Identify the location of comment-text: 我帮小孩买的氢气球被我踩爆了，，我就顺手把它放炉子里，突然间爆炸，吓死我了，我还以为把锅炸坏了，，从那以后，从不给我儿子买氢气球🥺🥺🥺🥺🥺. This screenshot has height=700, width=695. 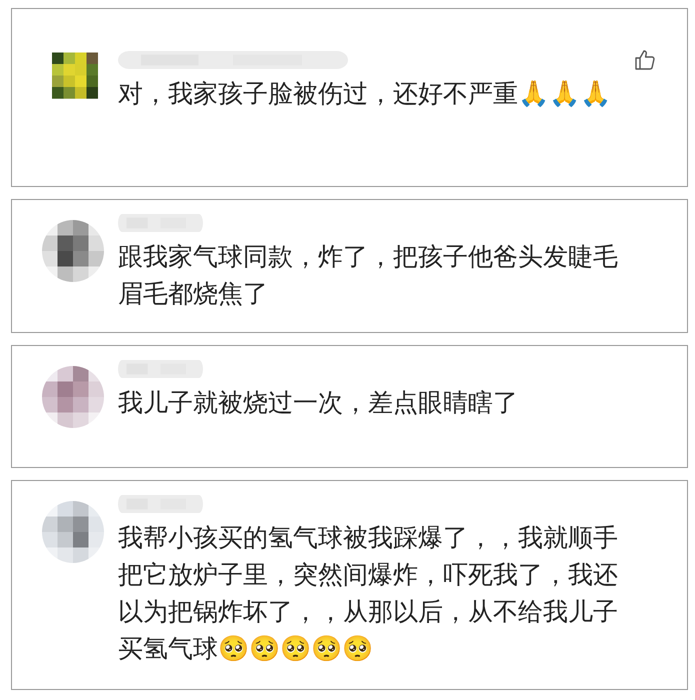
(368, 593).